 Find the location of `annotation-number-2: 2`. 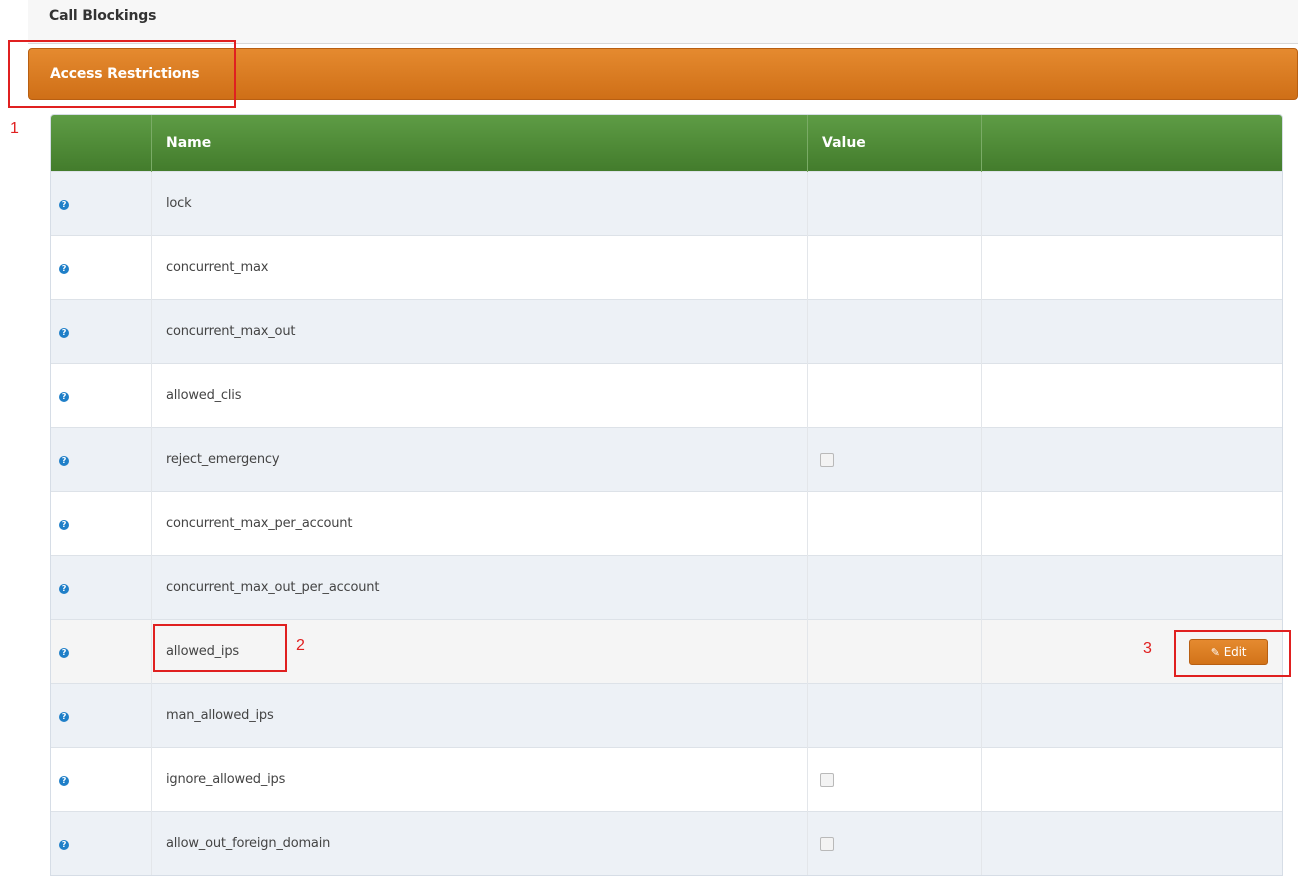

annotation-number-2: 2 is located at coordinates (300, 645).